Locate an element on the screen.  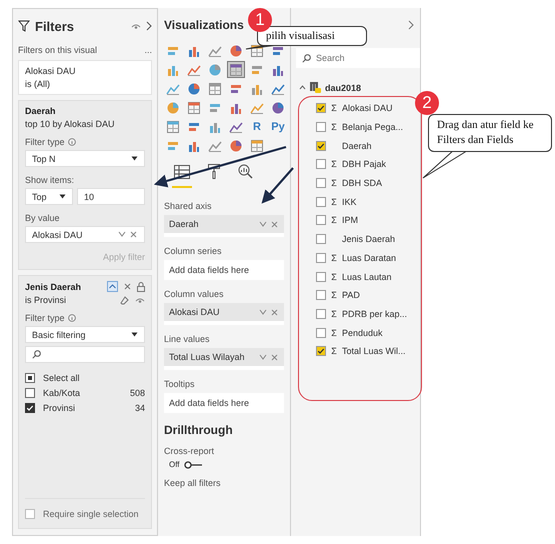
option-label: Require single selection is located at coordinates (91, 514).